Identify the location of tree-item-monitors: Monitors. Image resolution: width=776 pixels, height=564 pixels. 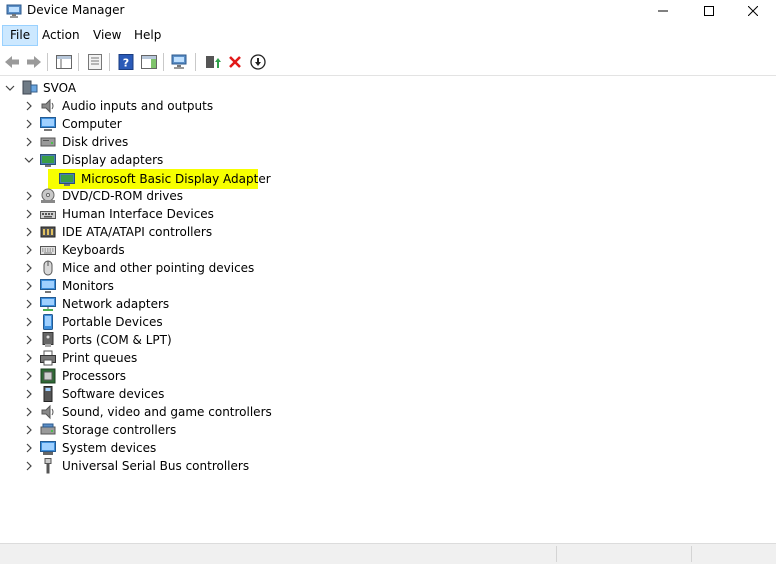
(150, 286).